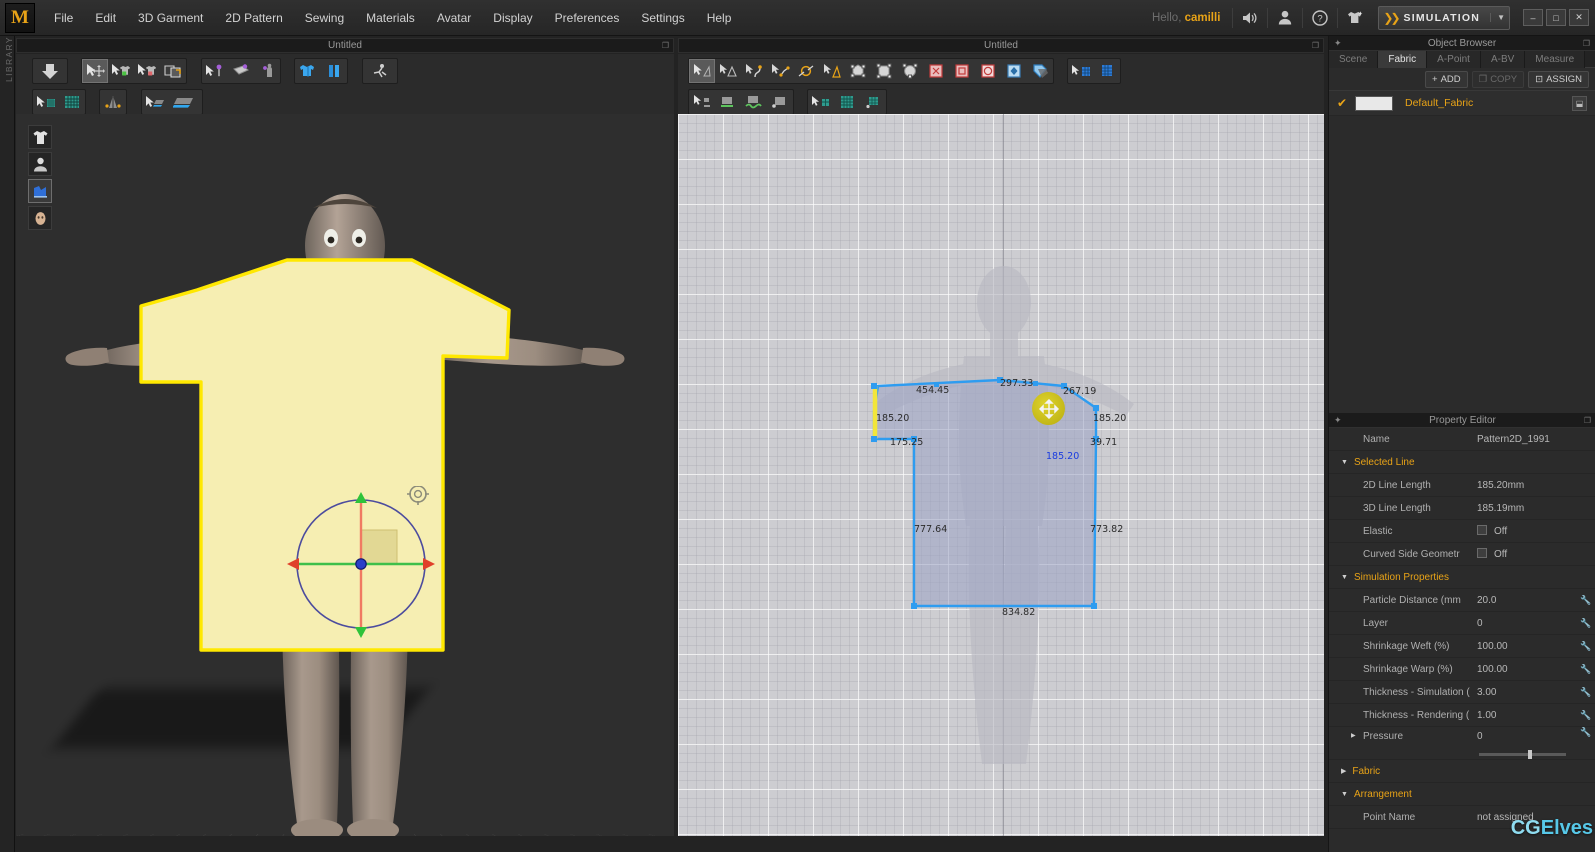  What do you see at coordinates (1587, 420) in the screenshot?
I see `property-editor-float-icon: ❐` at bounding box center [1587, 420].